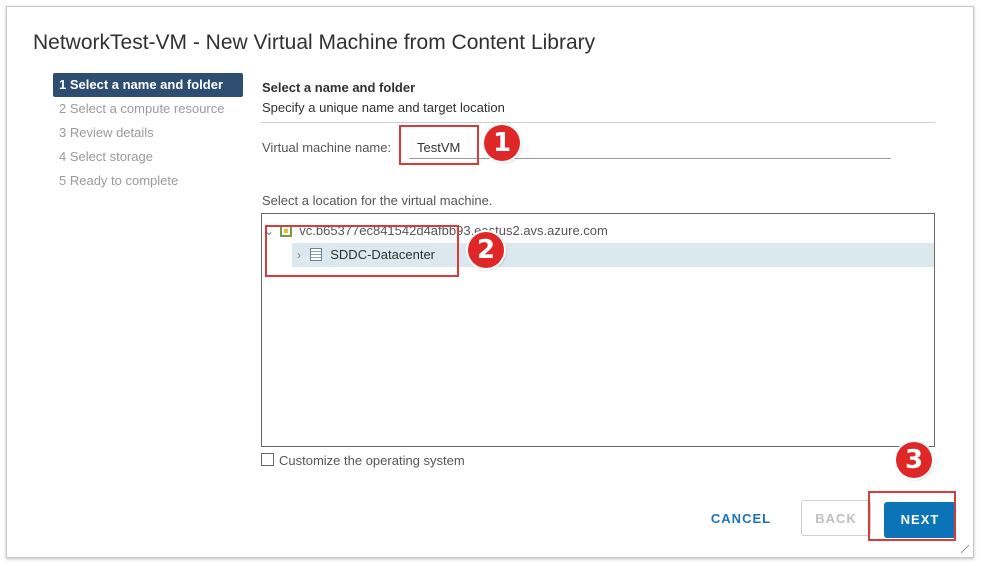 This screenshot has height=566, width=982. I want to click on resize-handle, so click(965, 549).